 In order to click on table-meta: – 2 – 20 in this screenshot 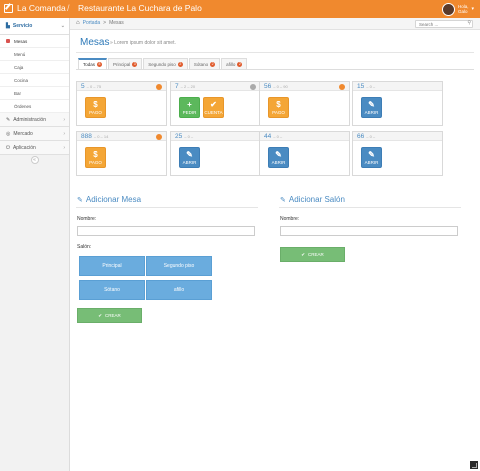, I will do `click(188, 86)`.